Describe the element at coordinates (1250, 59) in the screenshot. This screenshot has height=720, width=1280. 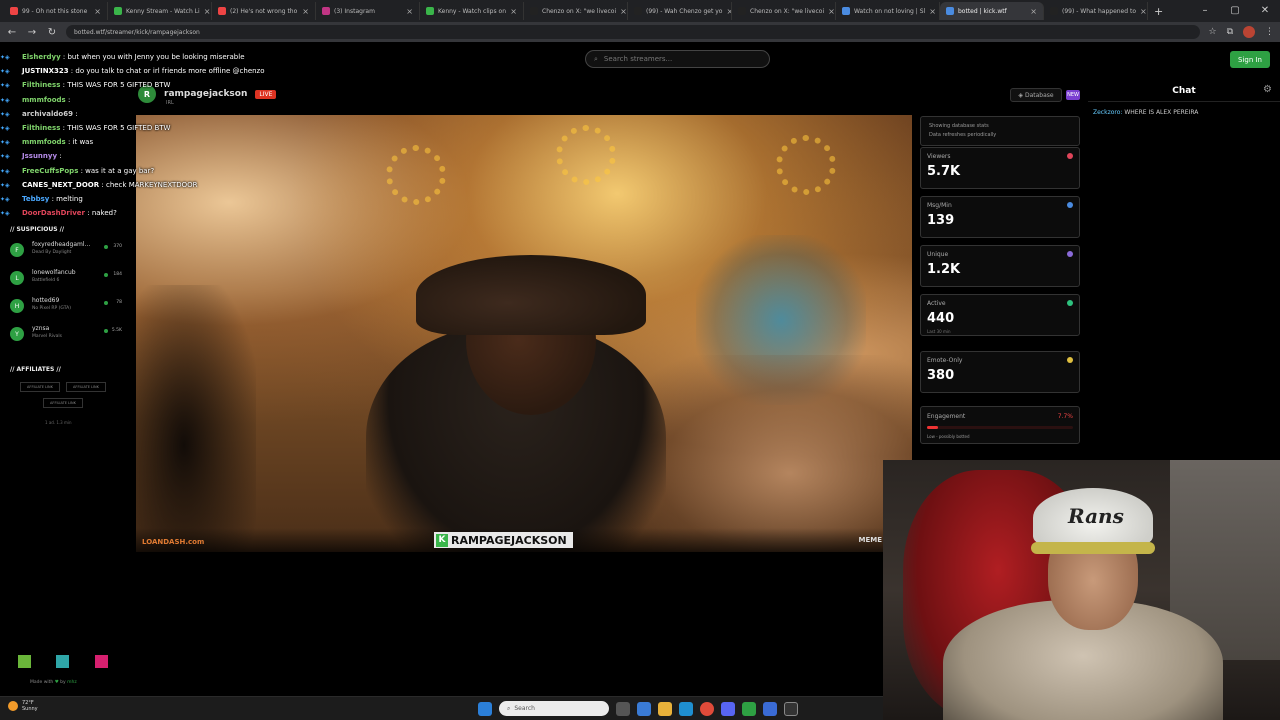
I see `sign-in-button: Sign In` at that location.